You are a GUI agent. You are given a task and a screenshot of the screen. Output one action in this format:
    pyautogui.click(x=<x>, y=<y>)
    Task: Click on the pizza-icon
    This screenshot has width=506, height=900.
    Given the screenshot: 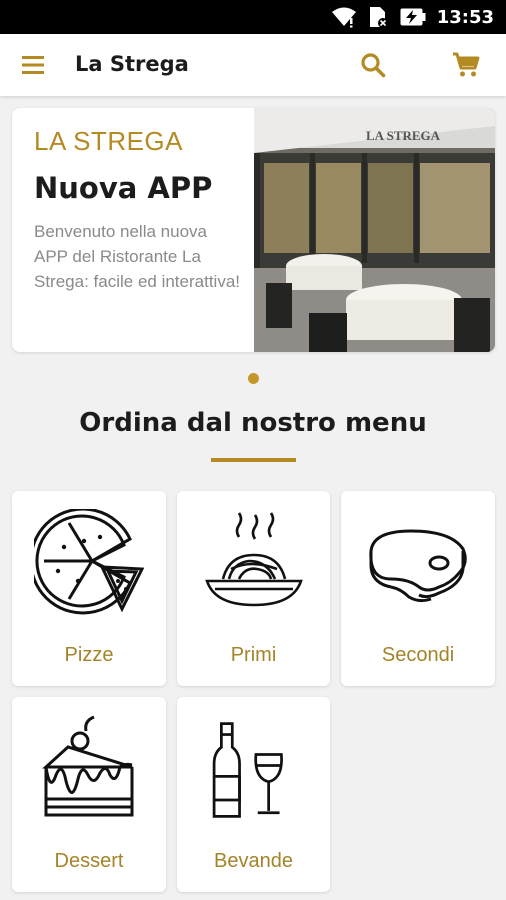 What is the action you would take?
    pyautogui.click(x=89, y=562)
    